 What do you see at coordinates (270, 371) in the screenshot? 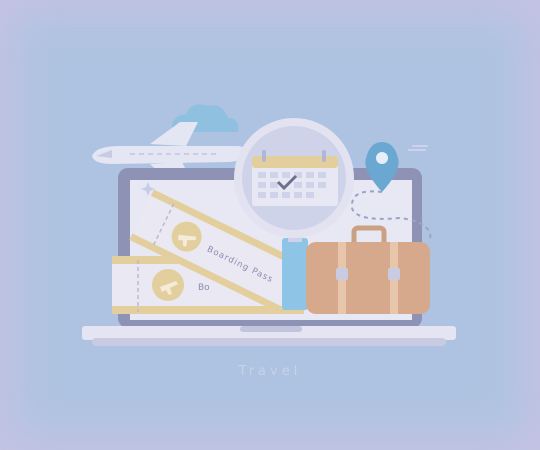
I see `caption: Travel` at bounding box center [270, 371].